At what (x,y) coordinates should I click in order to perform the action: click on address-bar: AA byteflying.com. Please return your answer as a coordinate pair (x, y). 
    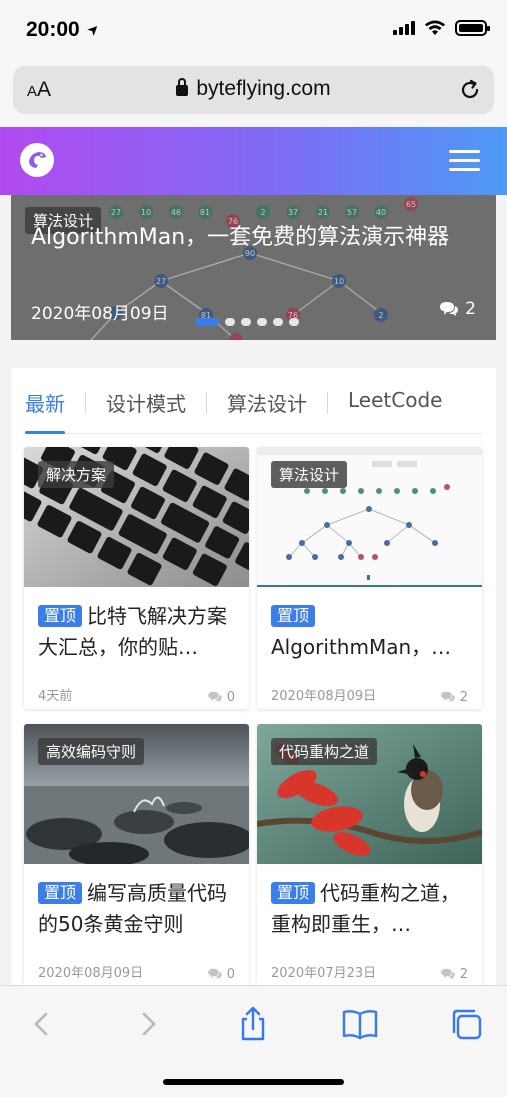
    Looking at the image, I should click on (253, 90).